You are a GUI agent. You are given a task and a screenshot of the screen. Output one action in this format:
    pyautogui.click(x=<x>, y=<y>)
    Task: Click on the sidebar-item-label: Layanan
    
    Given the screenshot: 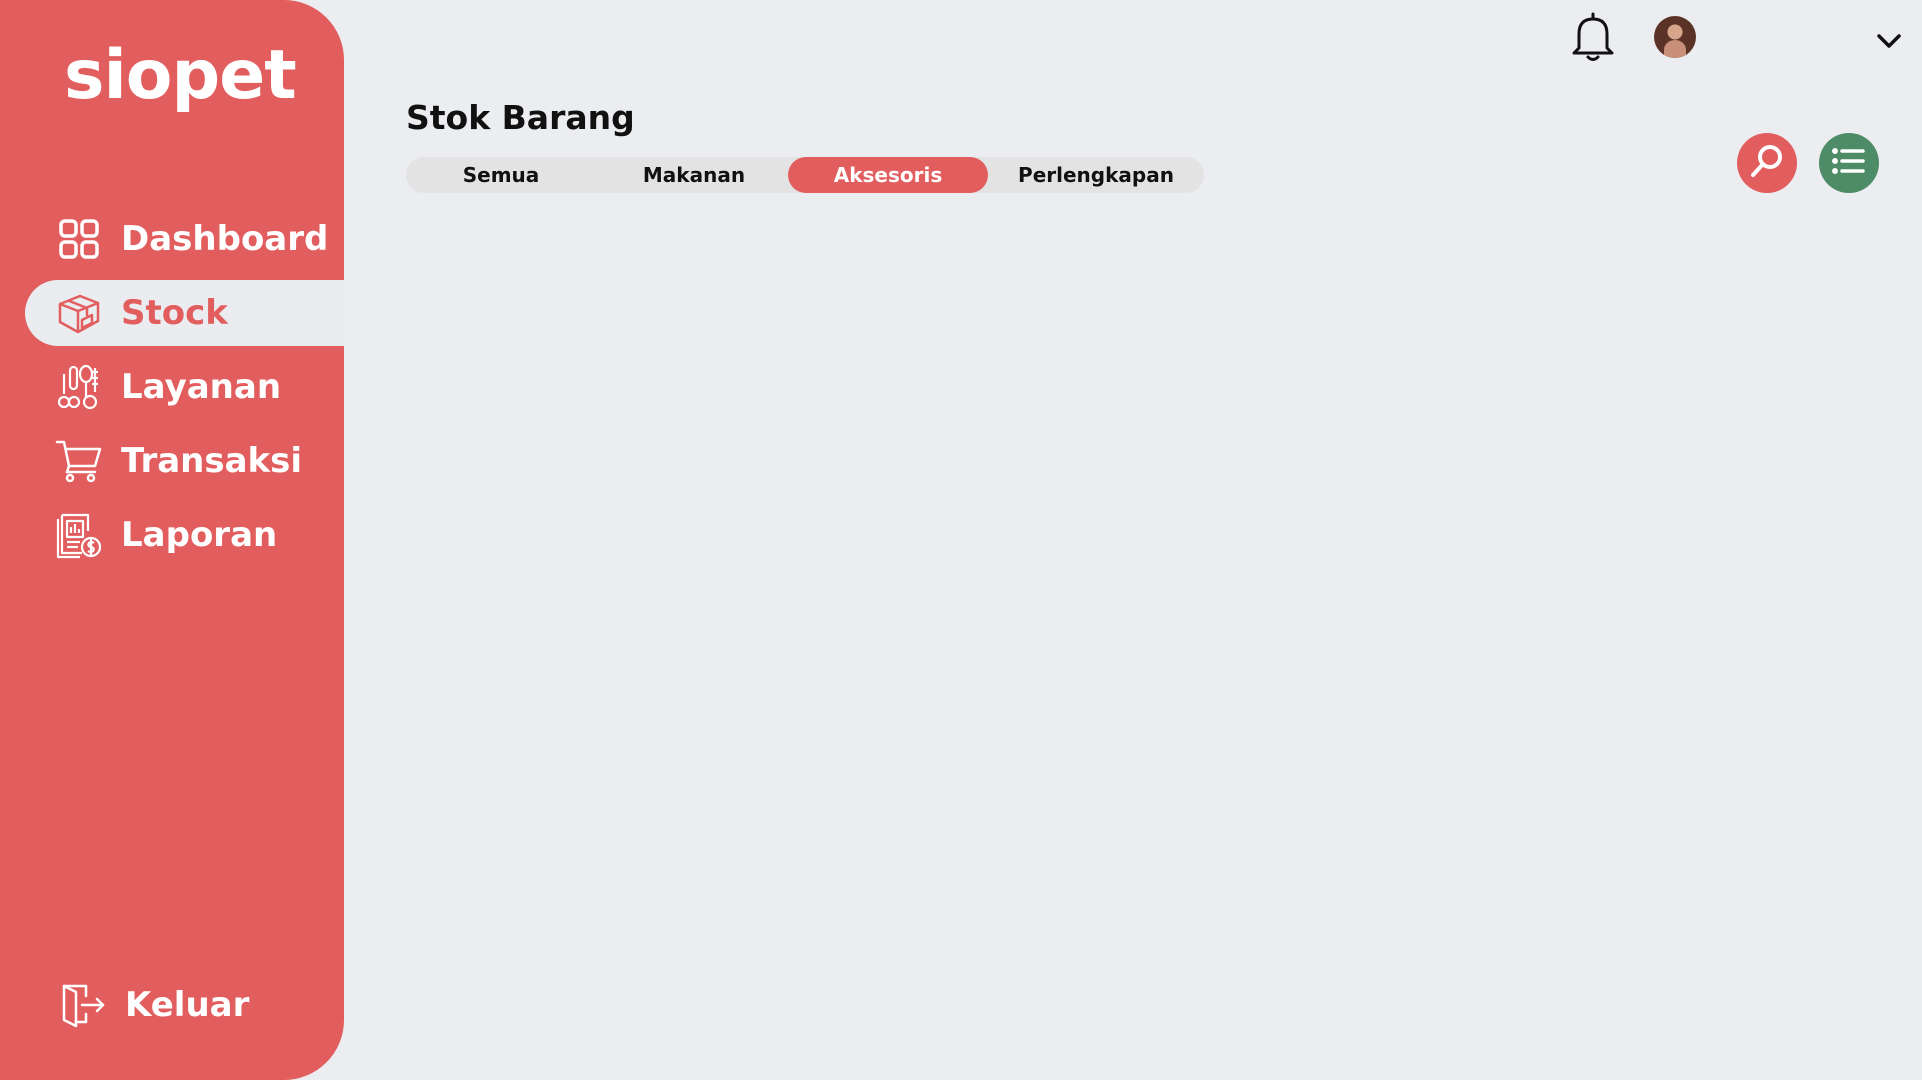 What is the action you would take?
    pyautogui.click(x=201, y=387)
    